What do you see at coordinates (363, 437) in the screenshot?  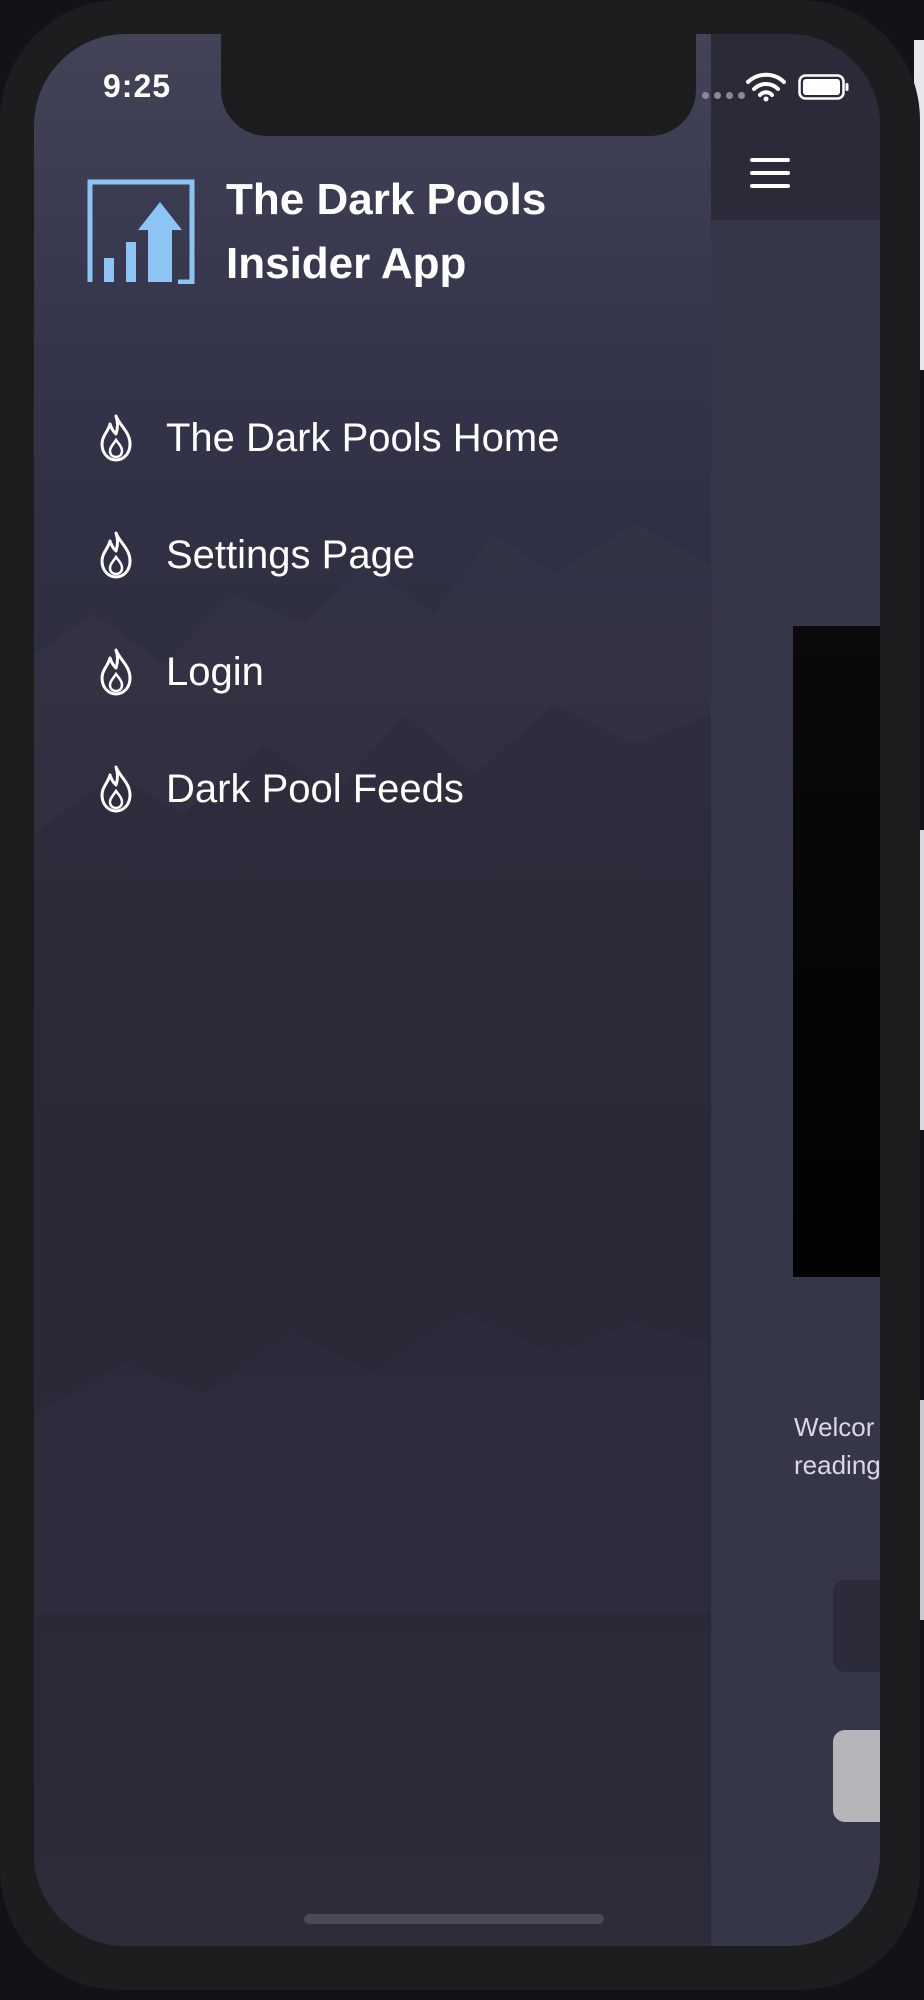 I see `menu-item-label: The Dark Pools Home` at bounding box center [363, 437].